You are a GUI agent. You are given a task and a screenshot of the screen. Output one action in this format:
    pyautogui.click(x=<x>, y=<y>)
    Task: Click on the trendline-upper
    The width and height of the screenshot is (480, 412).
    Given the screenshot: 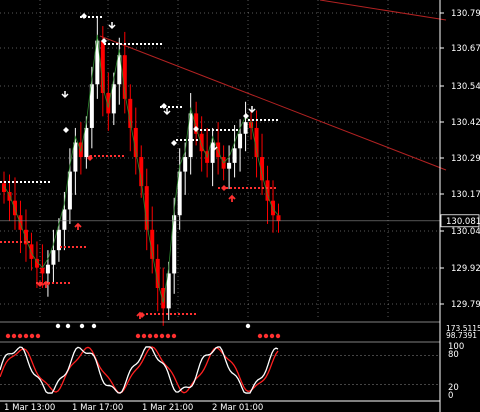 What is the action you would take?
    pyautogui.click(x=383, y=10)
    